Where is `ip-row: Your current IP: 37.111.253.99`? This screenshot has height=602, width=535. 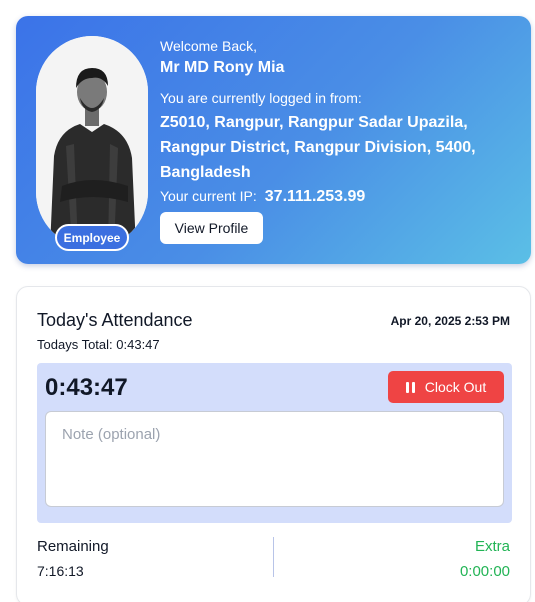 ip-row: Your current IP: 37.111.253.99 is located at coordinates (340, 197).